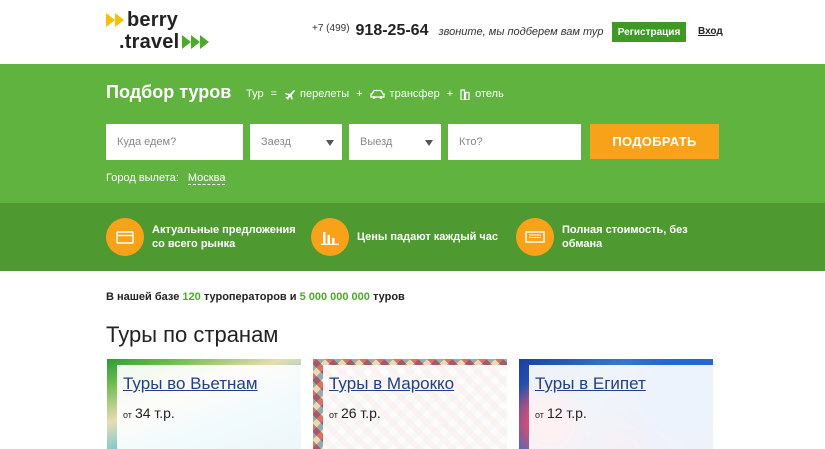 The height and width of the screenshot is (449, 825). I want to click on card-price: от 34 т.р., so click(149, 414).